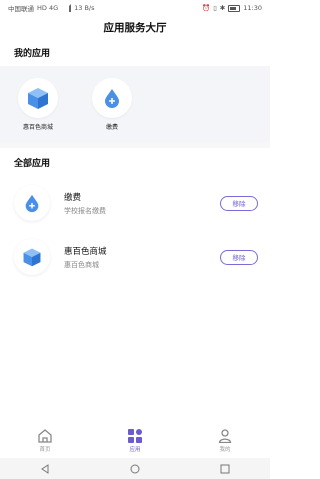  I want to click on network-label: HD 4G, so click(48, 8).